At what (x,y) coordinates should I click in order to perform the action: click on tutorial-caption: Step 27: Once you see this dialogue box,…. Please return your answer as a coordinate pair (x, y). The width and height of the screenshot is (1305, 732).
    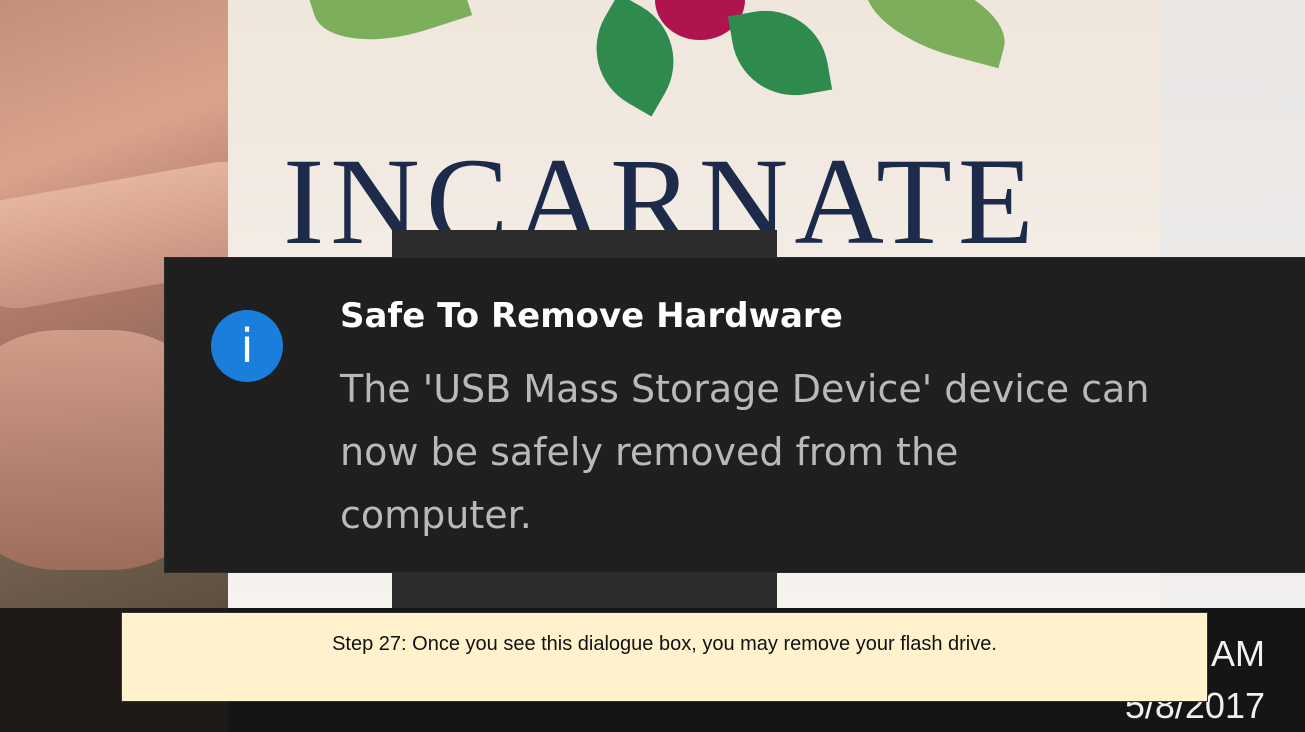
    Looking at the image, I should click on (664, 657).